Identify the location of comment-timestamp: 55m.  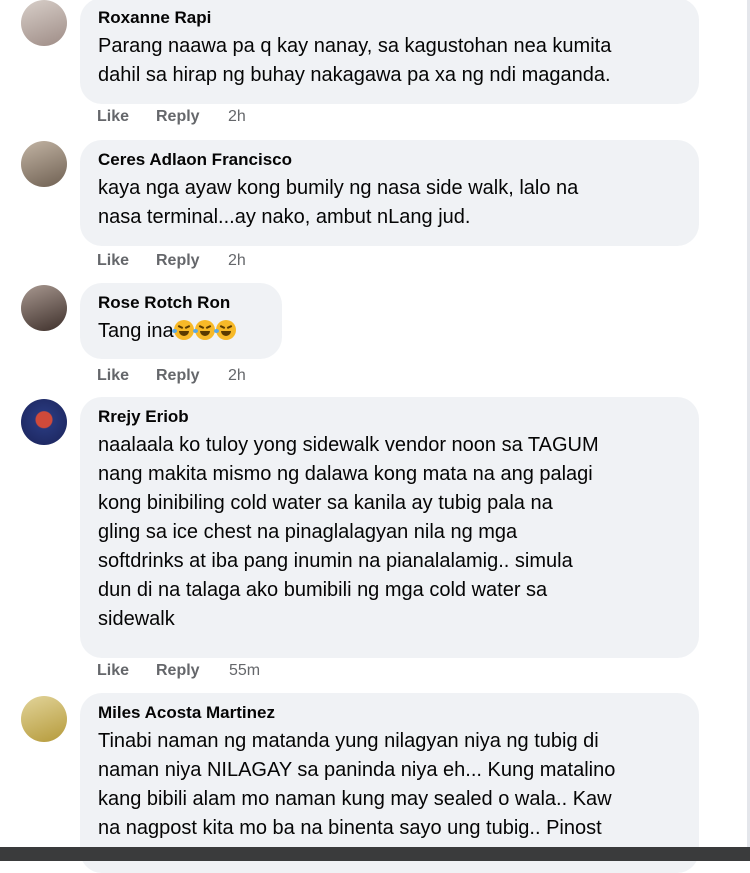
(244, 671).